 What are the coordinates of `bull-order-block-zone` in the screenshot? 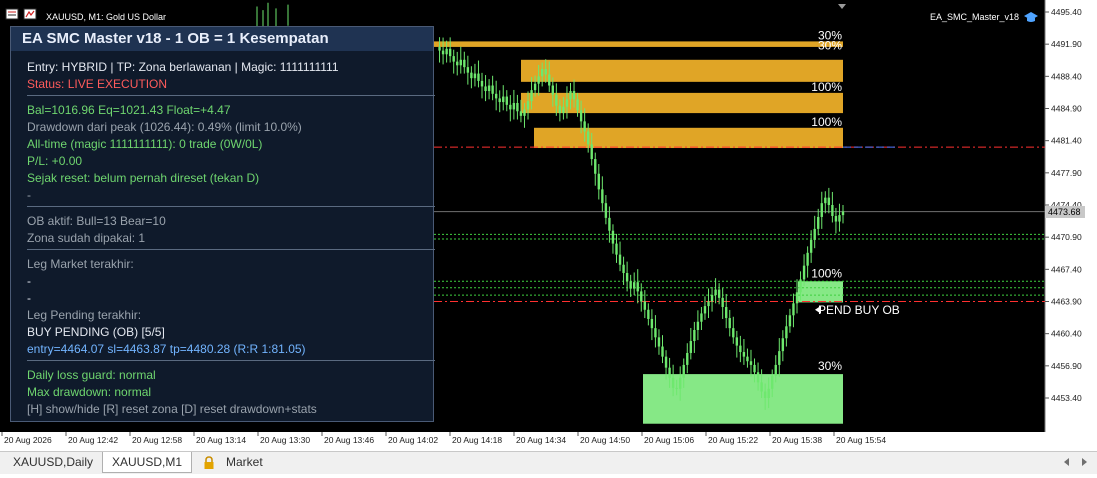 It's located at (820, 292).